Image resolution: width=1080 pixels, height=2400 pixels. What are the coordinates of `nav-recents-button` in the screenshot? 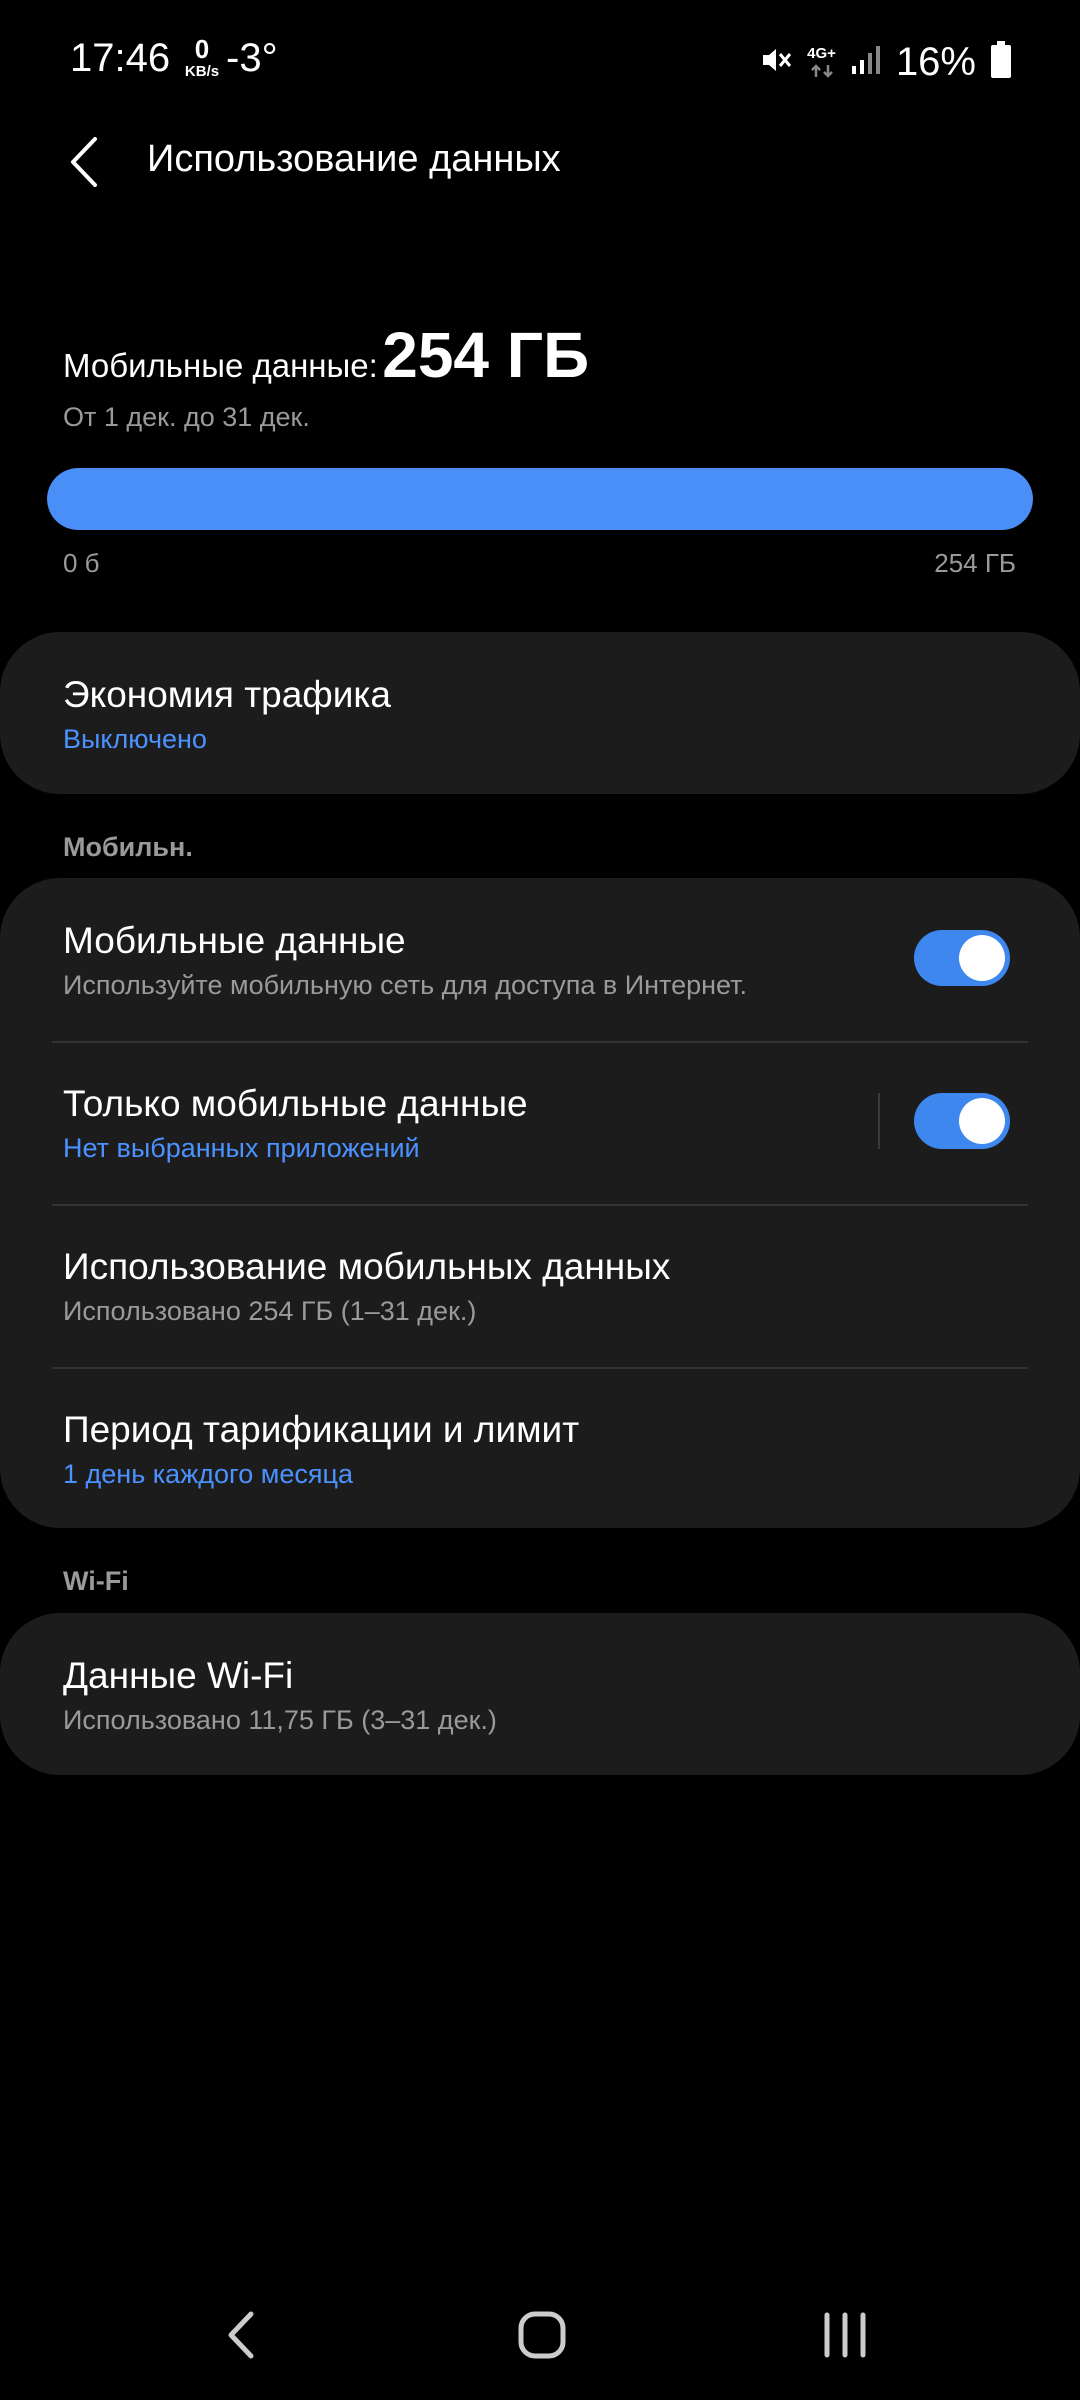 It's located at (845, 2335).